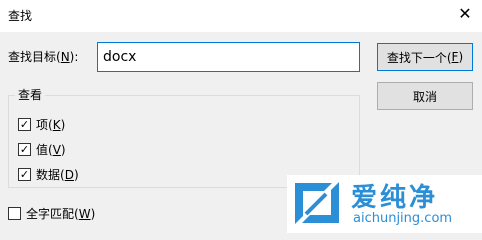  Describe the element at coordinates (24, 174) in the screenshot. I see `data-checkbox: ✓` at that location.